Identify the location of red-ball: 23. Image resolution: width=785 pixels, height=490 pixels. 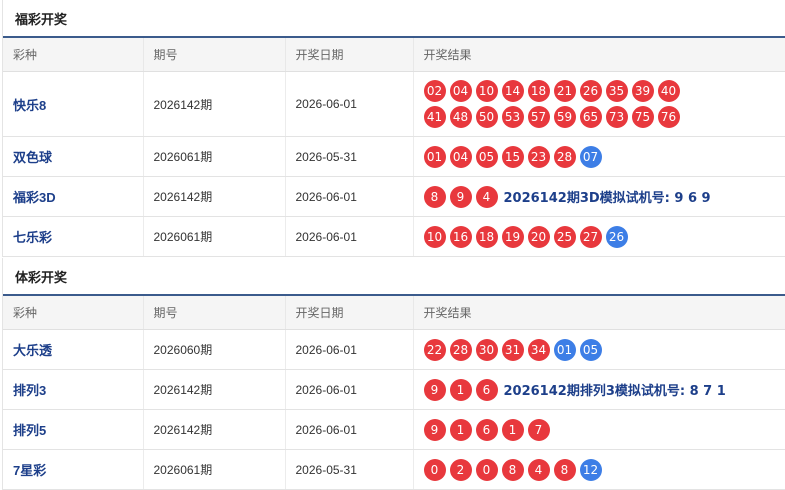
(538, 156).